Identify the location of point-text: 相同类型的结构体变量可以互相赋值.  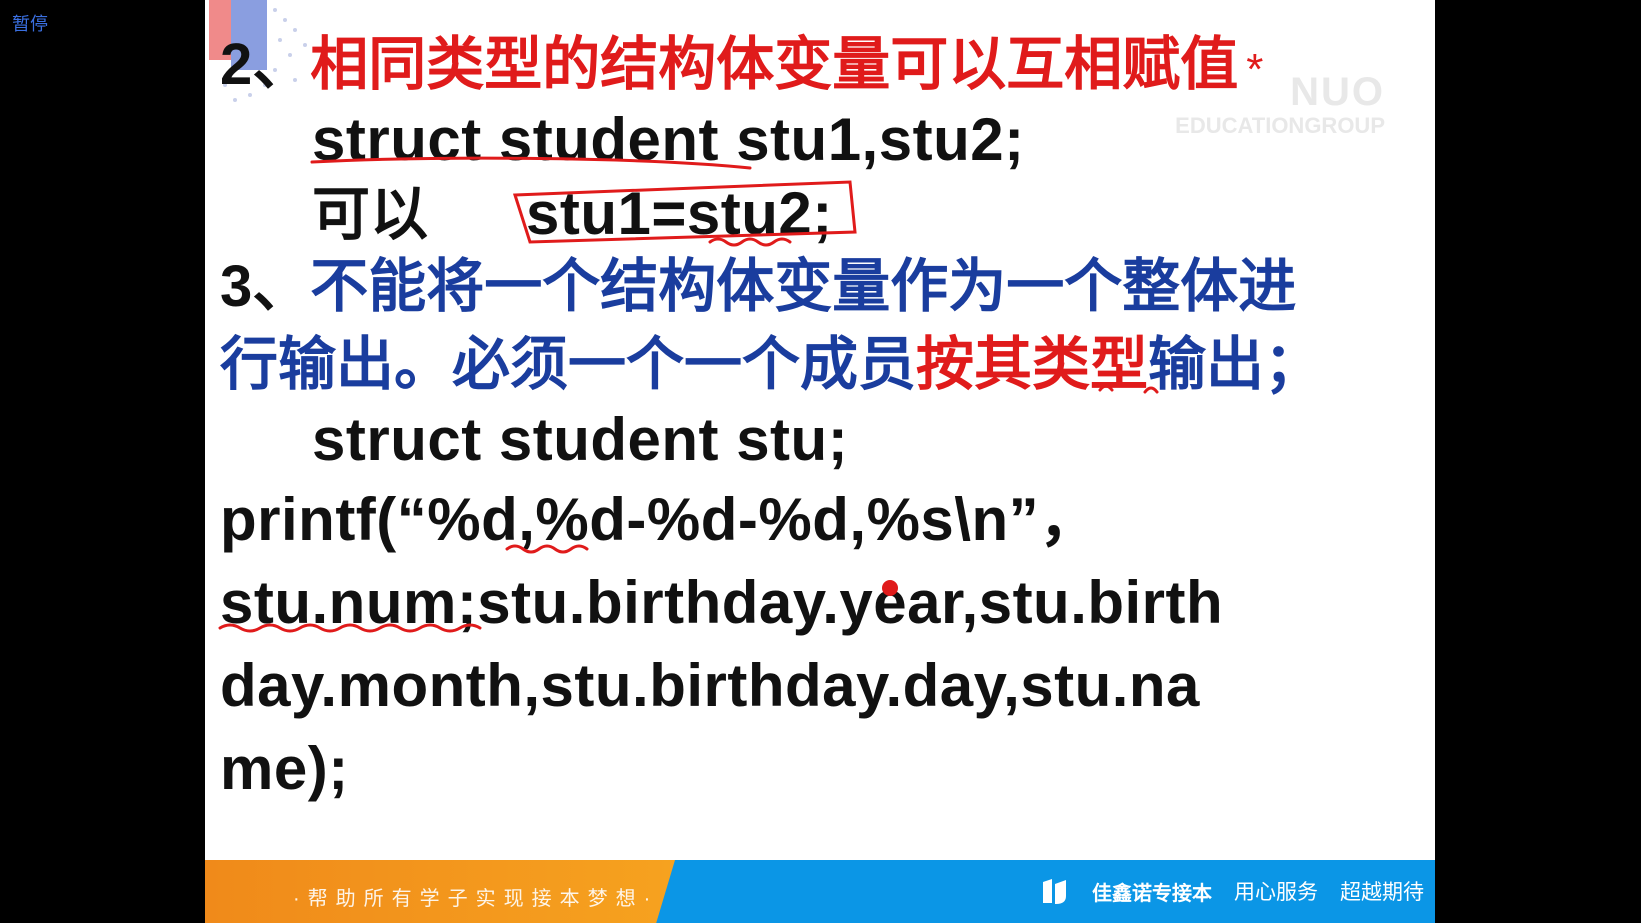
(774, 64).